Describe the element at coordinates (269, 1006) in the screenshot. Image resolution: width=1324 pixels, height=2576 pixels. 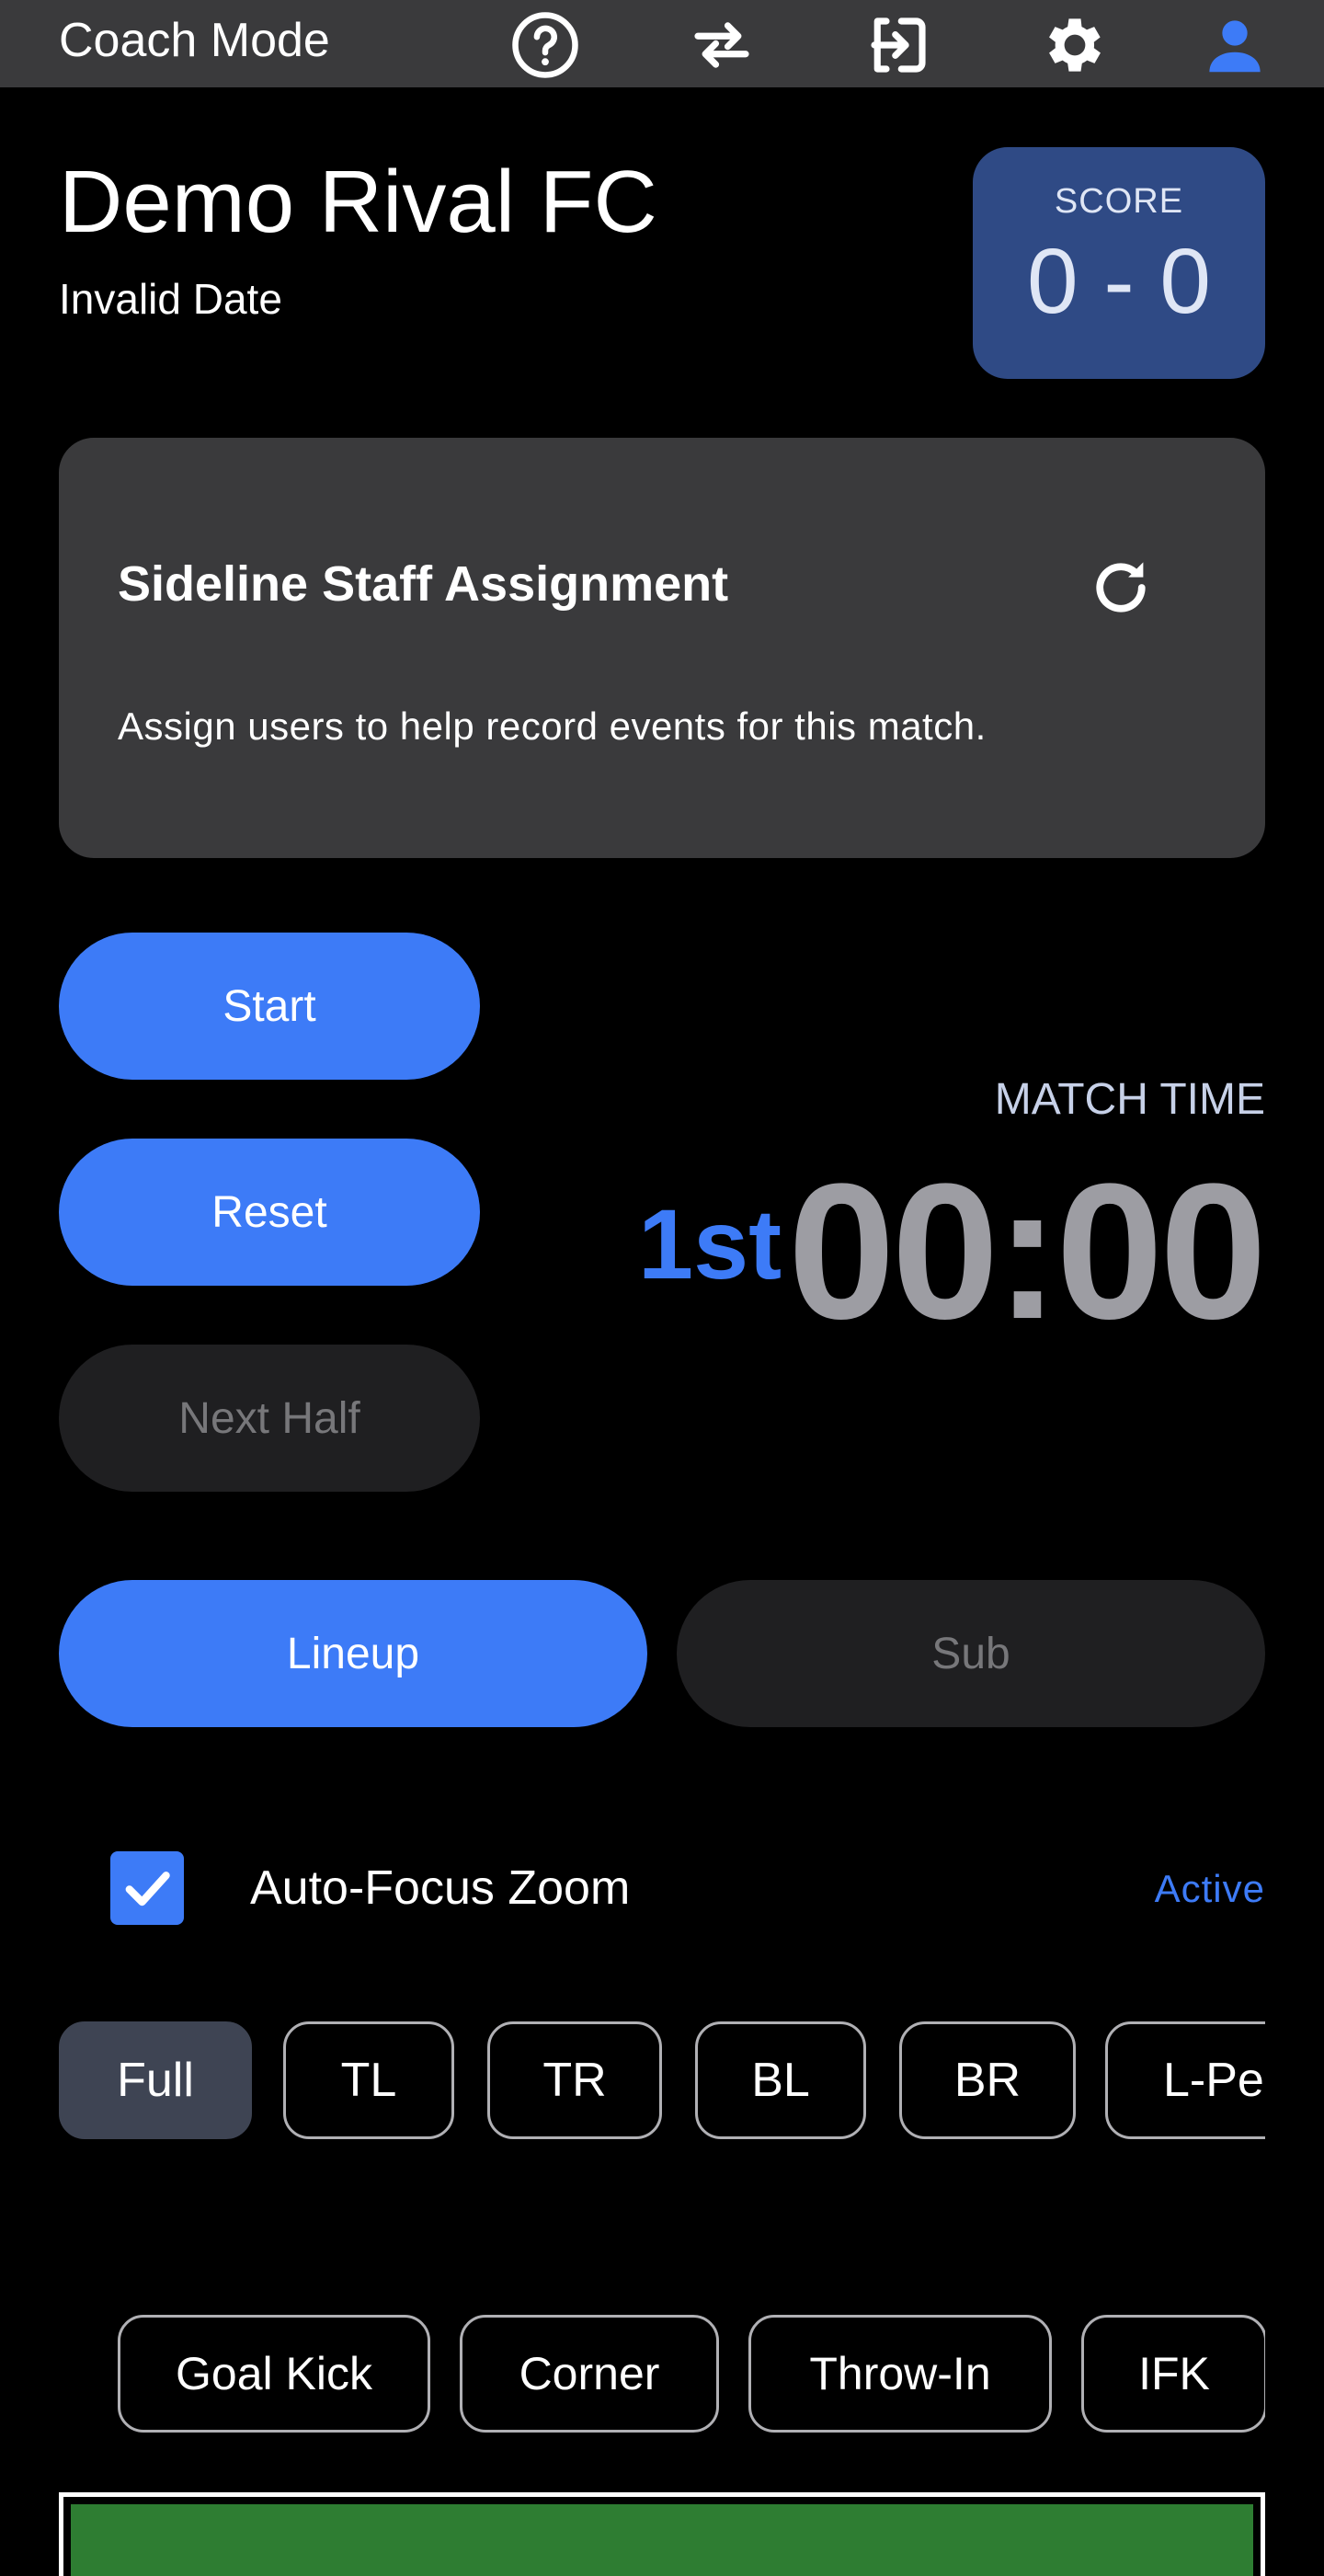
I see `start-button: Start` at that location.